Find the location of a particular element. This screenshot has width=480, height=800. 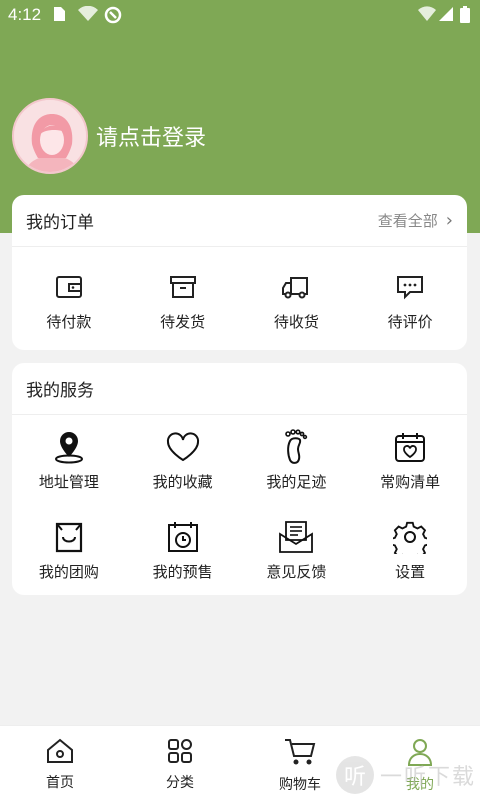

status-bar: 4:12 is located at coordinates (240, 15).